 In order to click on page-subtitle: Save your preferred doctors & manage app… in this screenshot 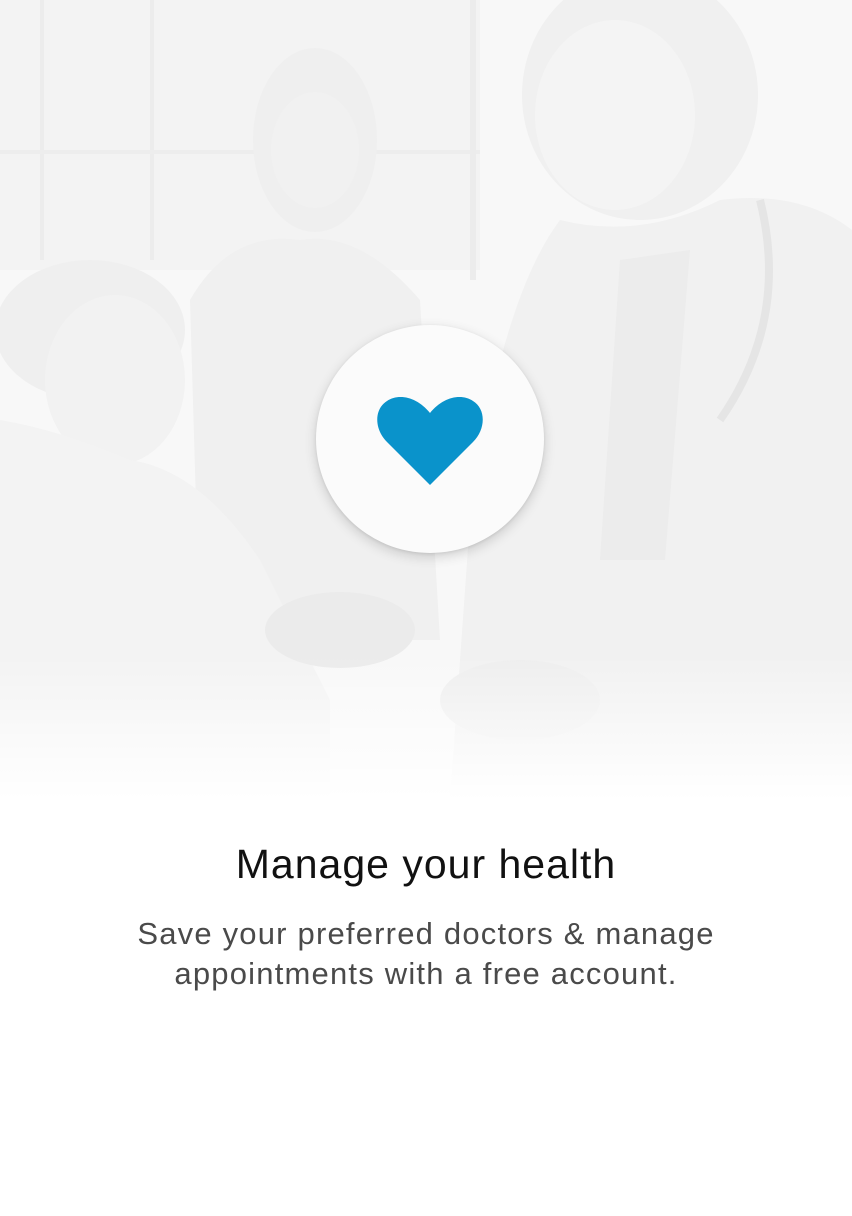, I will do `click(426, 953)`.